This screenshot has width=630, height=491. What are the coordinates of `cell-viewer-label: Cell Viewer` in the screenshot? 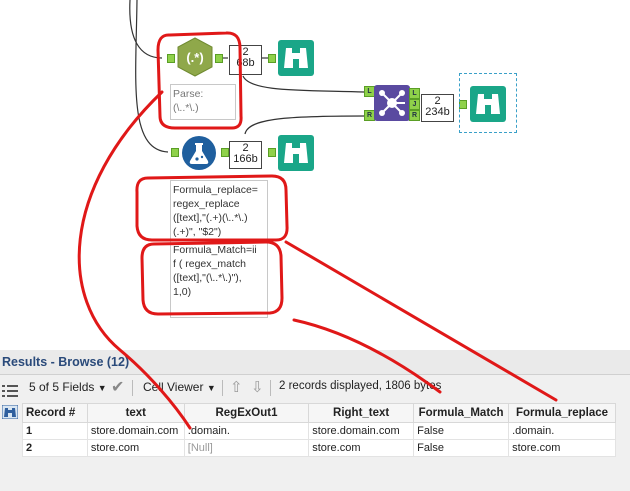 It's located at (173, 387).